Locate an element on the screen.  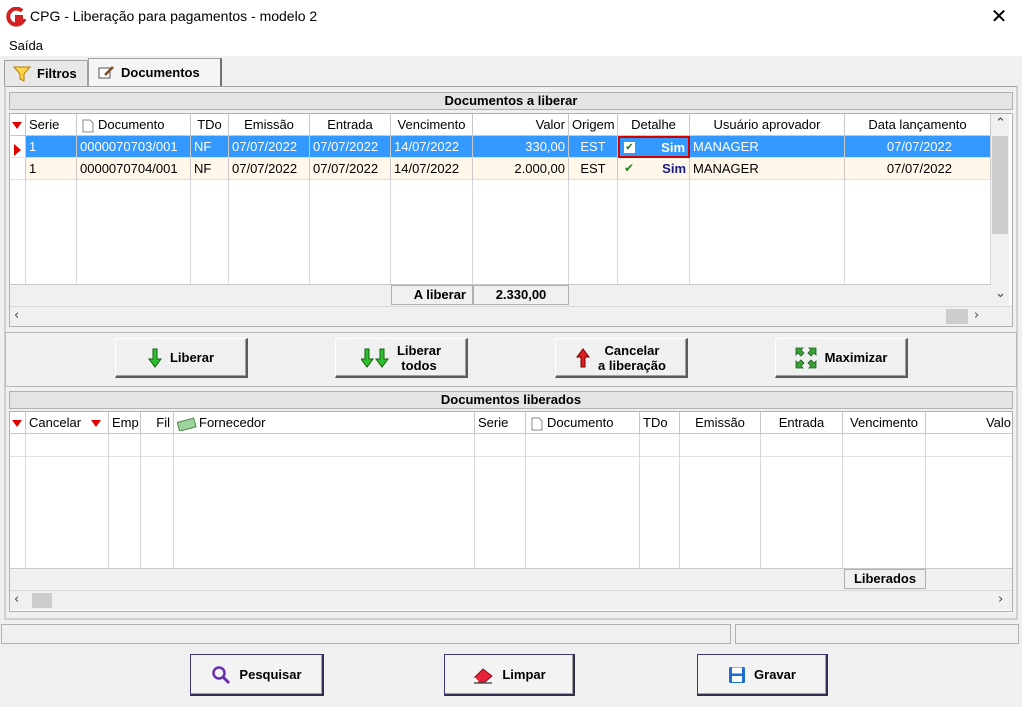
money-icon is located at coordinates (186, 424).